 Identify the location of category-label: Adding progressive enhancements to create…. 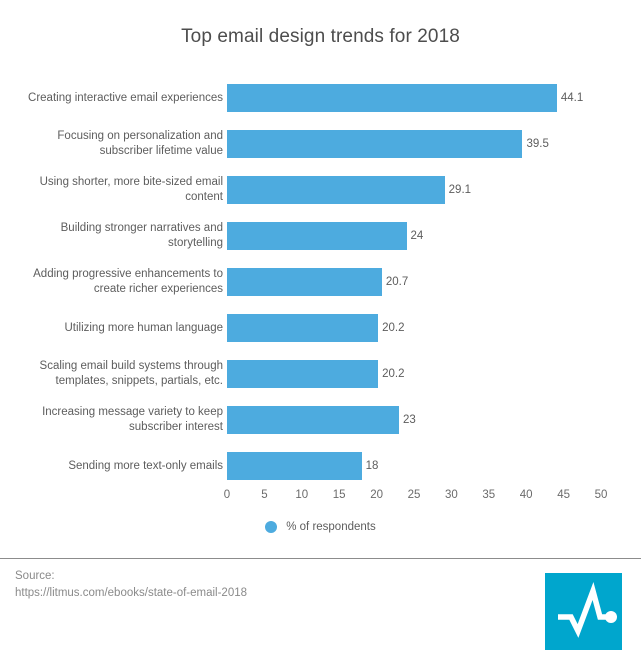
(118, 282).